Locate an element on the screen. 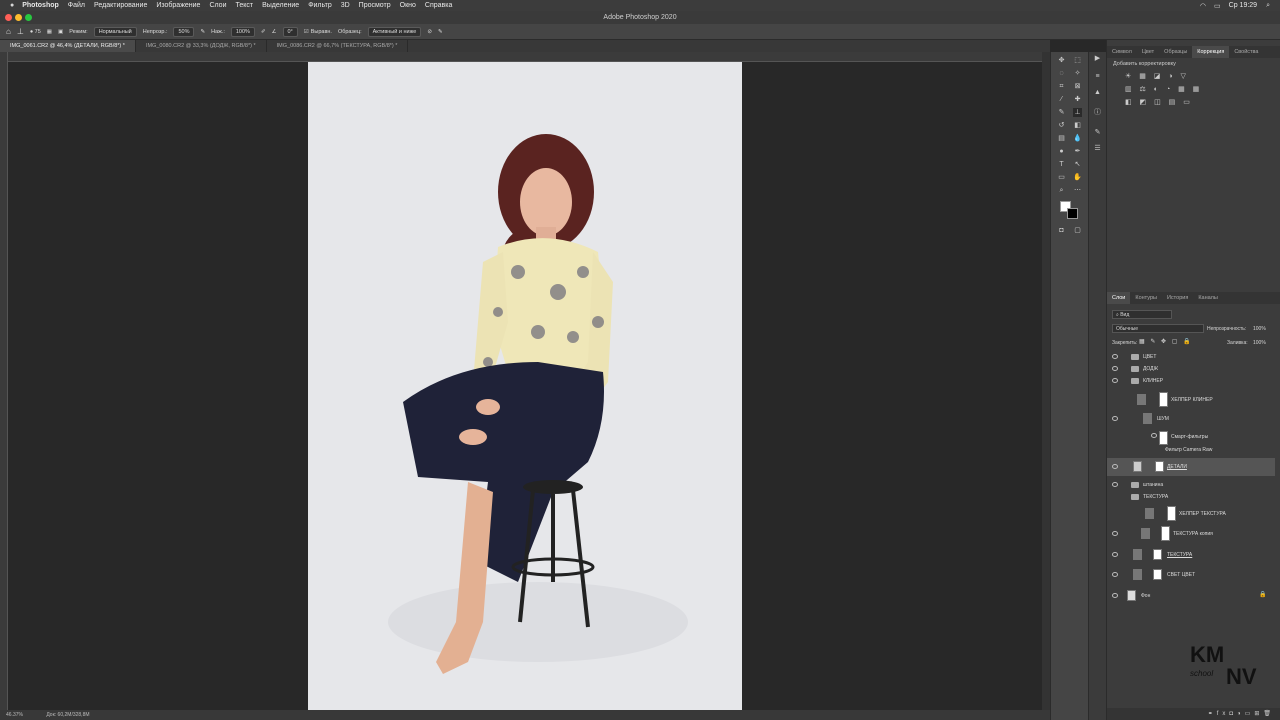 The height and width of the screenshot is (720, 1280). frame-tool-icon: ⊠ is located at coordinates (1077, 86).